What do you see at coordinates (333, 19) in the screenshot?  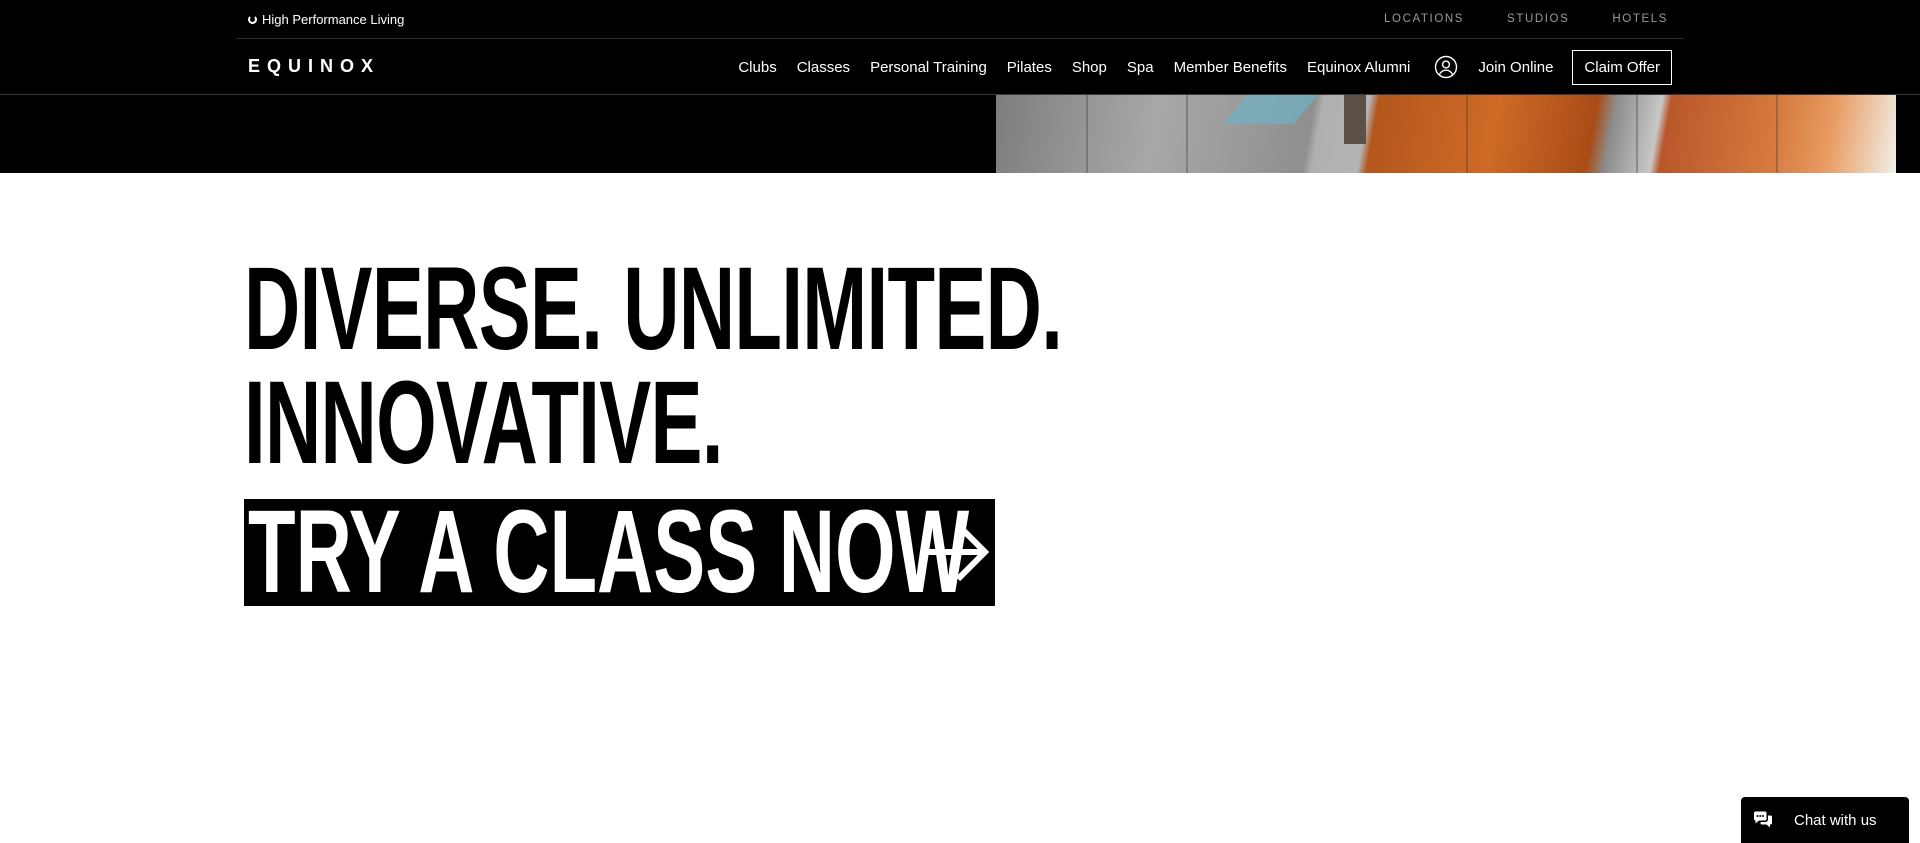 I see `tagline-text: High Performance Living` at bounding box center [333, 19].